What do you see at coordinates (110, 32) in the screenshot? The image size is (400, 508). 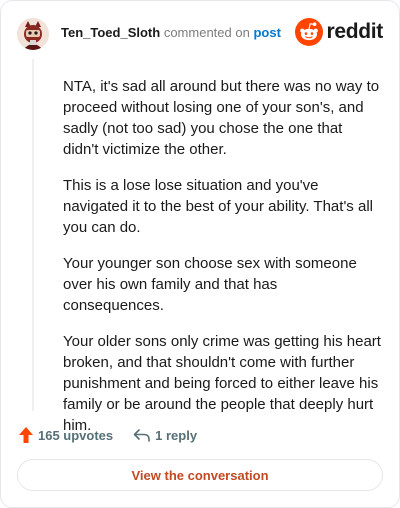 I see `username-link: Ten_Toed_Sloth` at bounding box center [110, 32].